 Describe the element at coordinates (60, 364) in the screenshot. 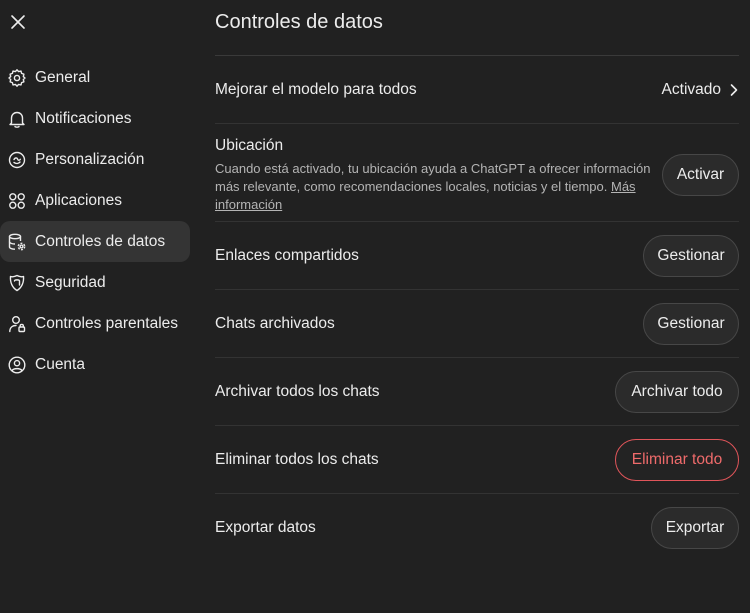

I see `sidebar-item-label: Cuenta` at that location.